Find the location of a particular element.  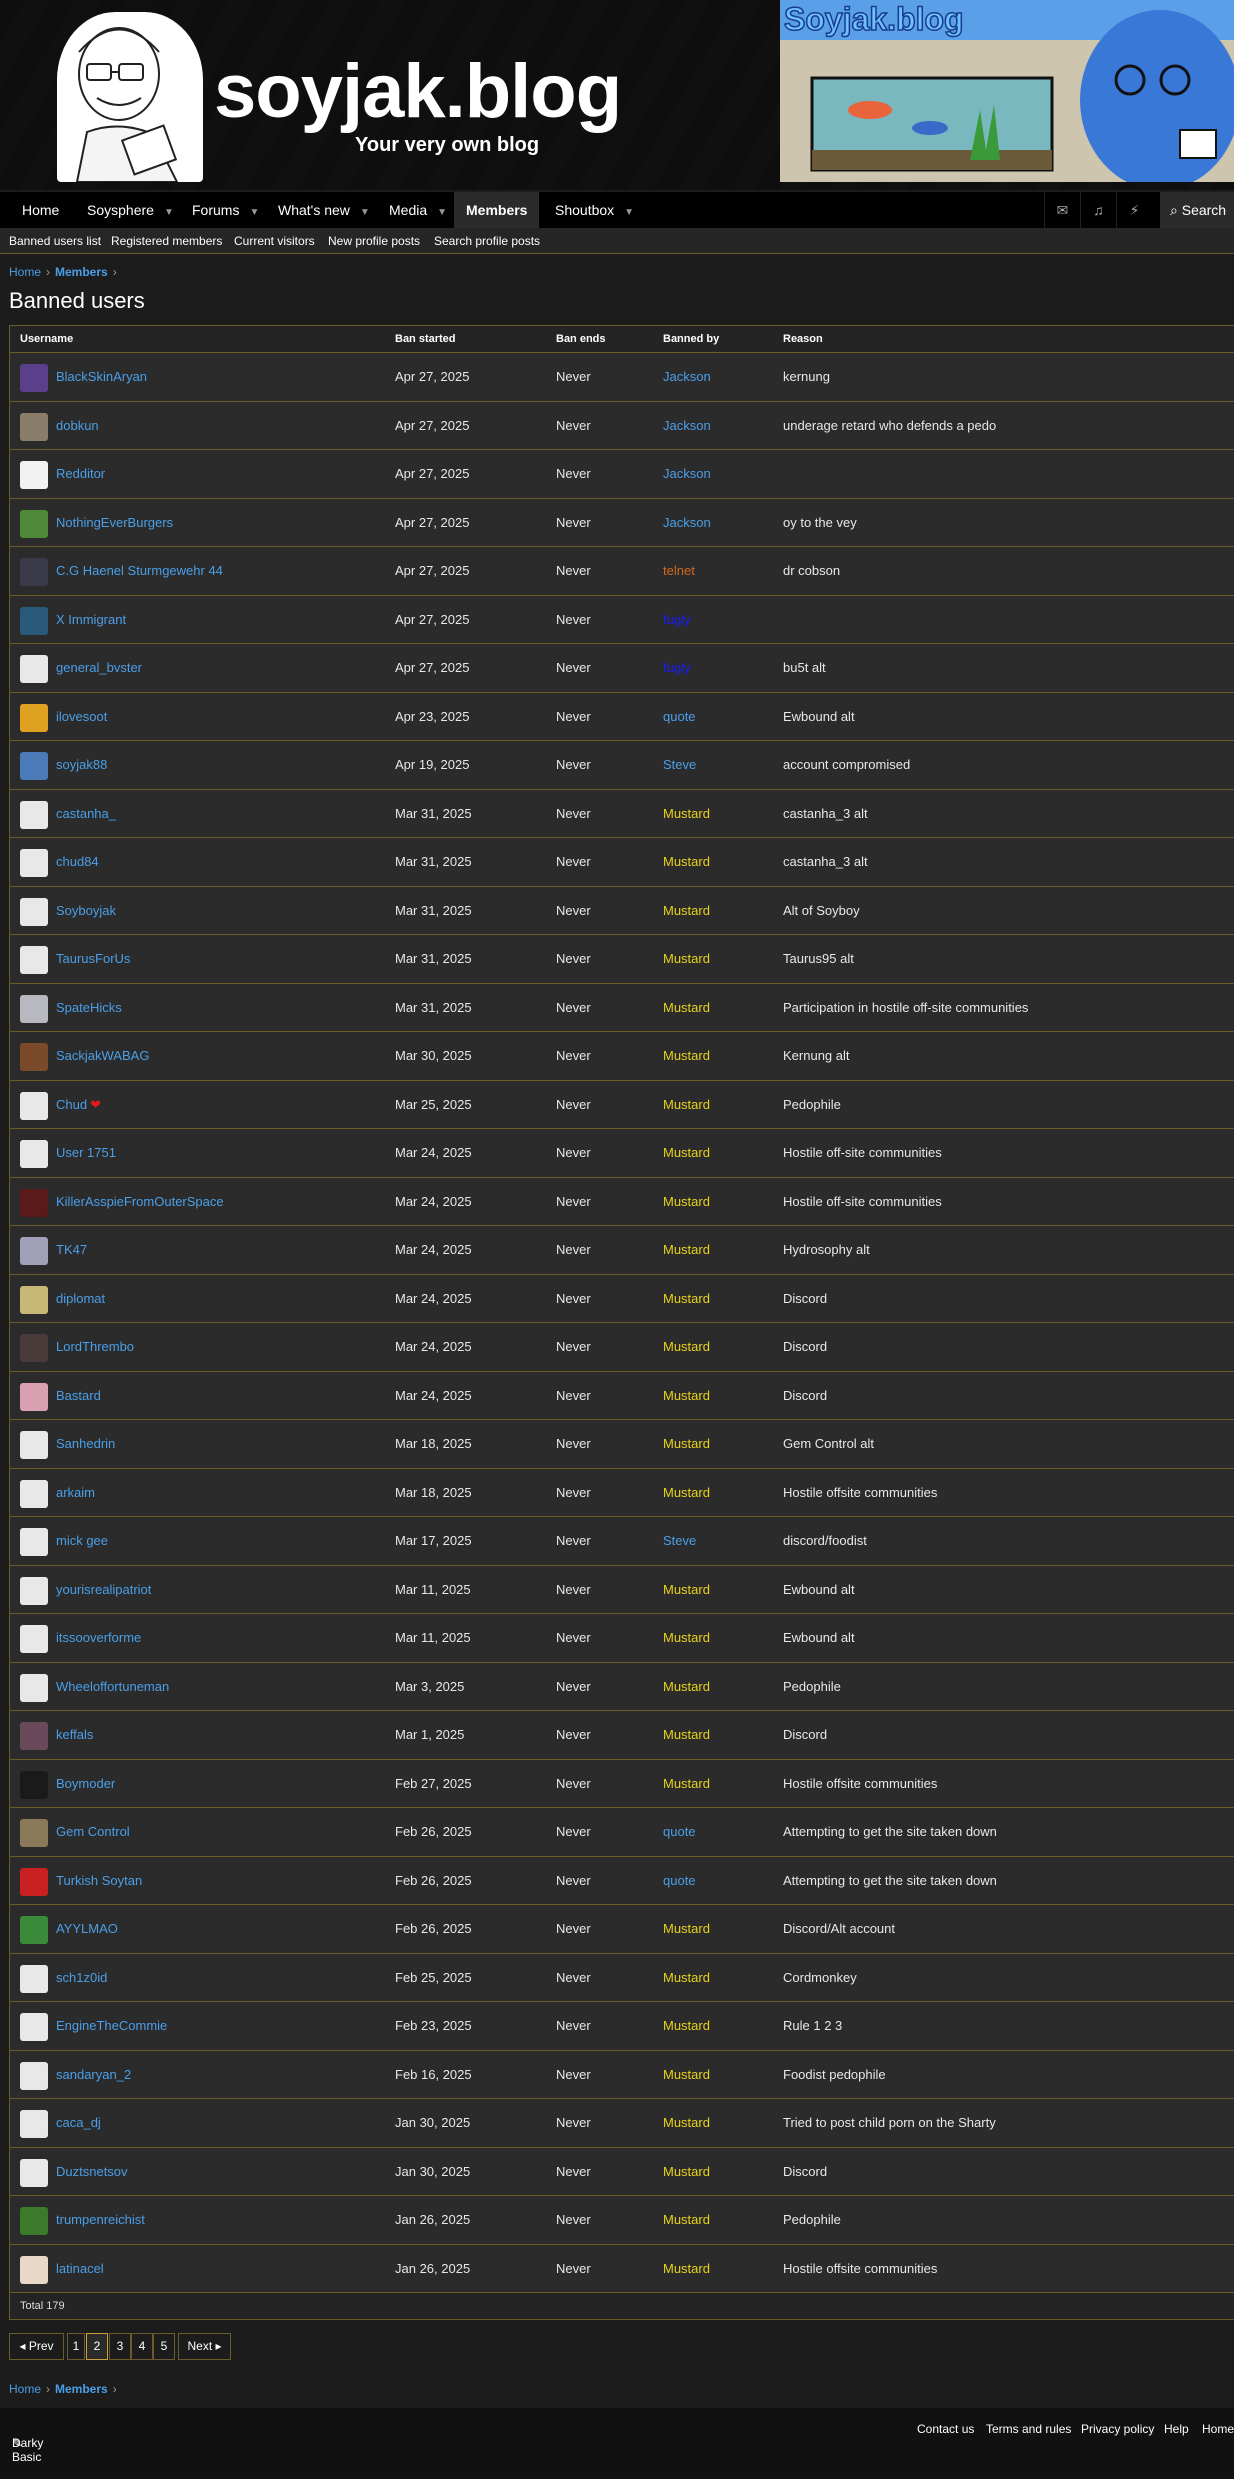

username-link: keffals is located at coordinates (74, 1735).